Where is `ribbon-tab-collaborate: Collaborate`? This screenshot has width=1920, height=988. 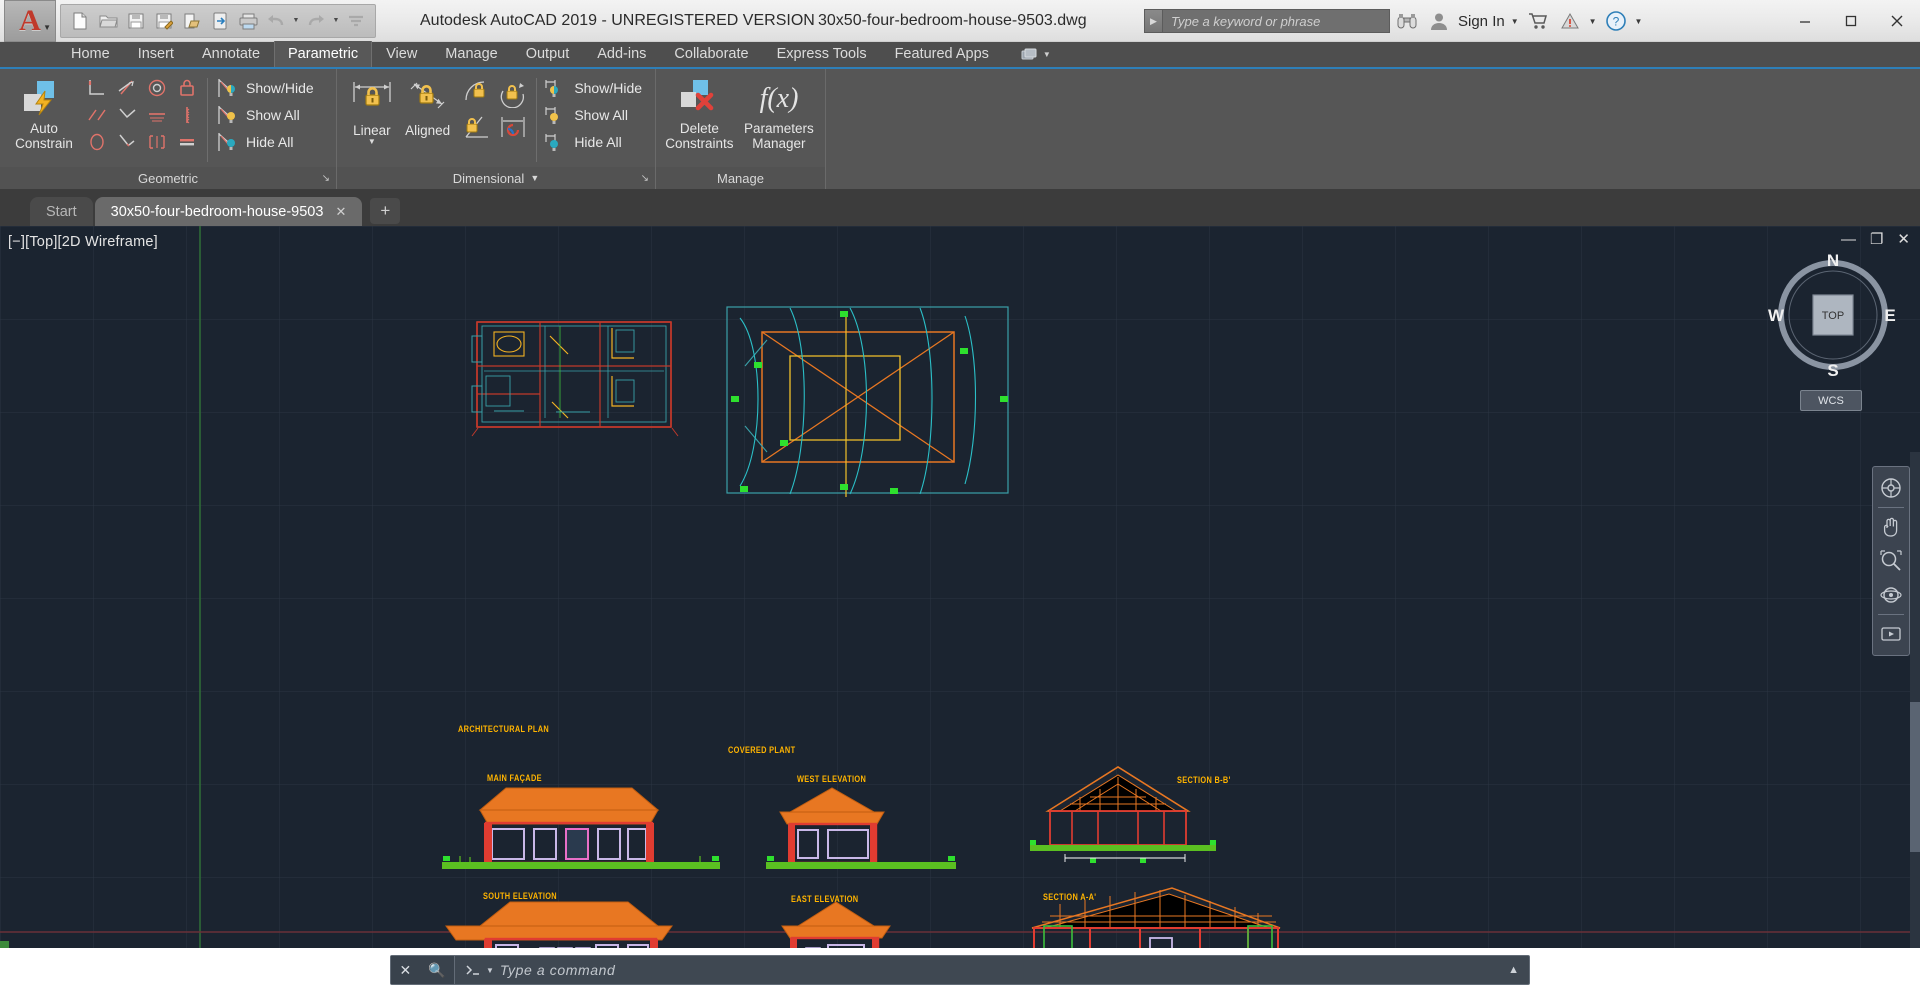
ribbon-tab-collaborate: Collaborate is located at coordinates (711, 54).